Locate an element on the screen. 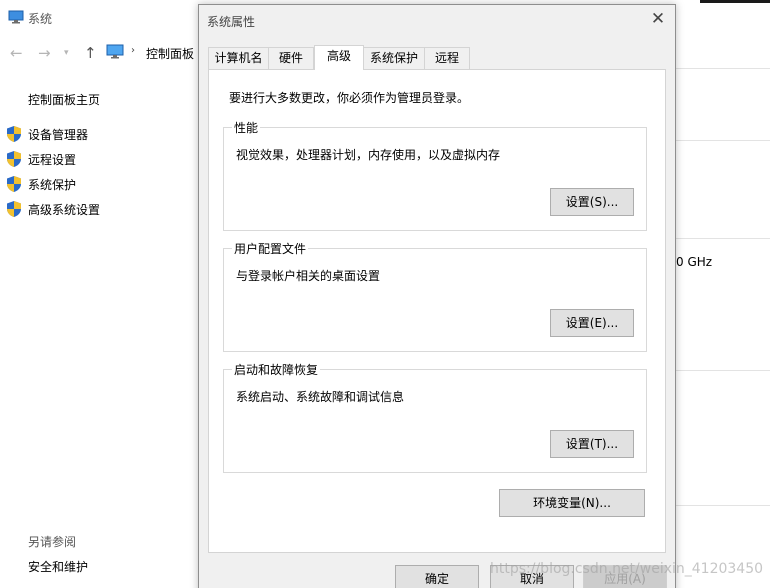 This screenshot has width=770, height=588. group-description: 系统启动、系统故障和调试信息 is located at coordinates (320, 397).